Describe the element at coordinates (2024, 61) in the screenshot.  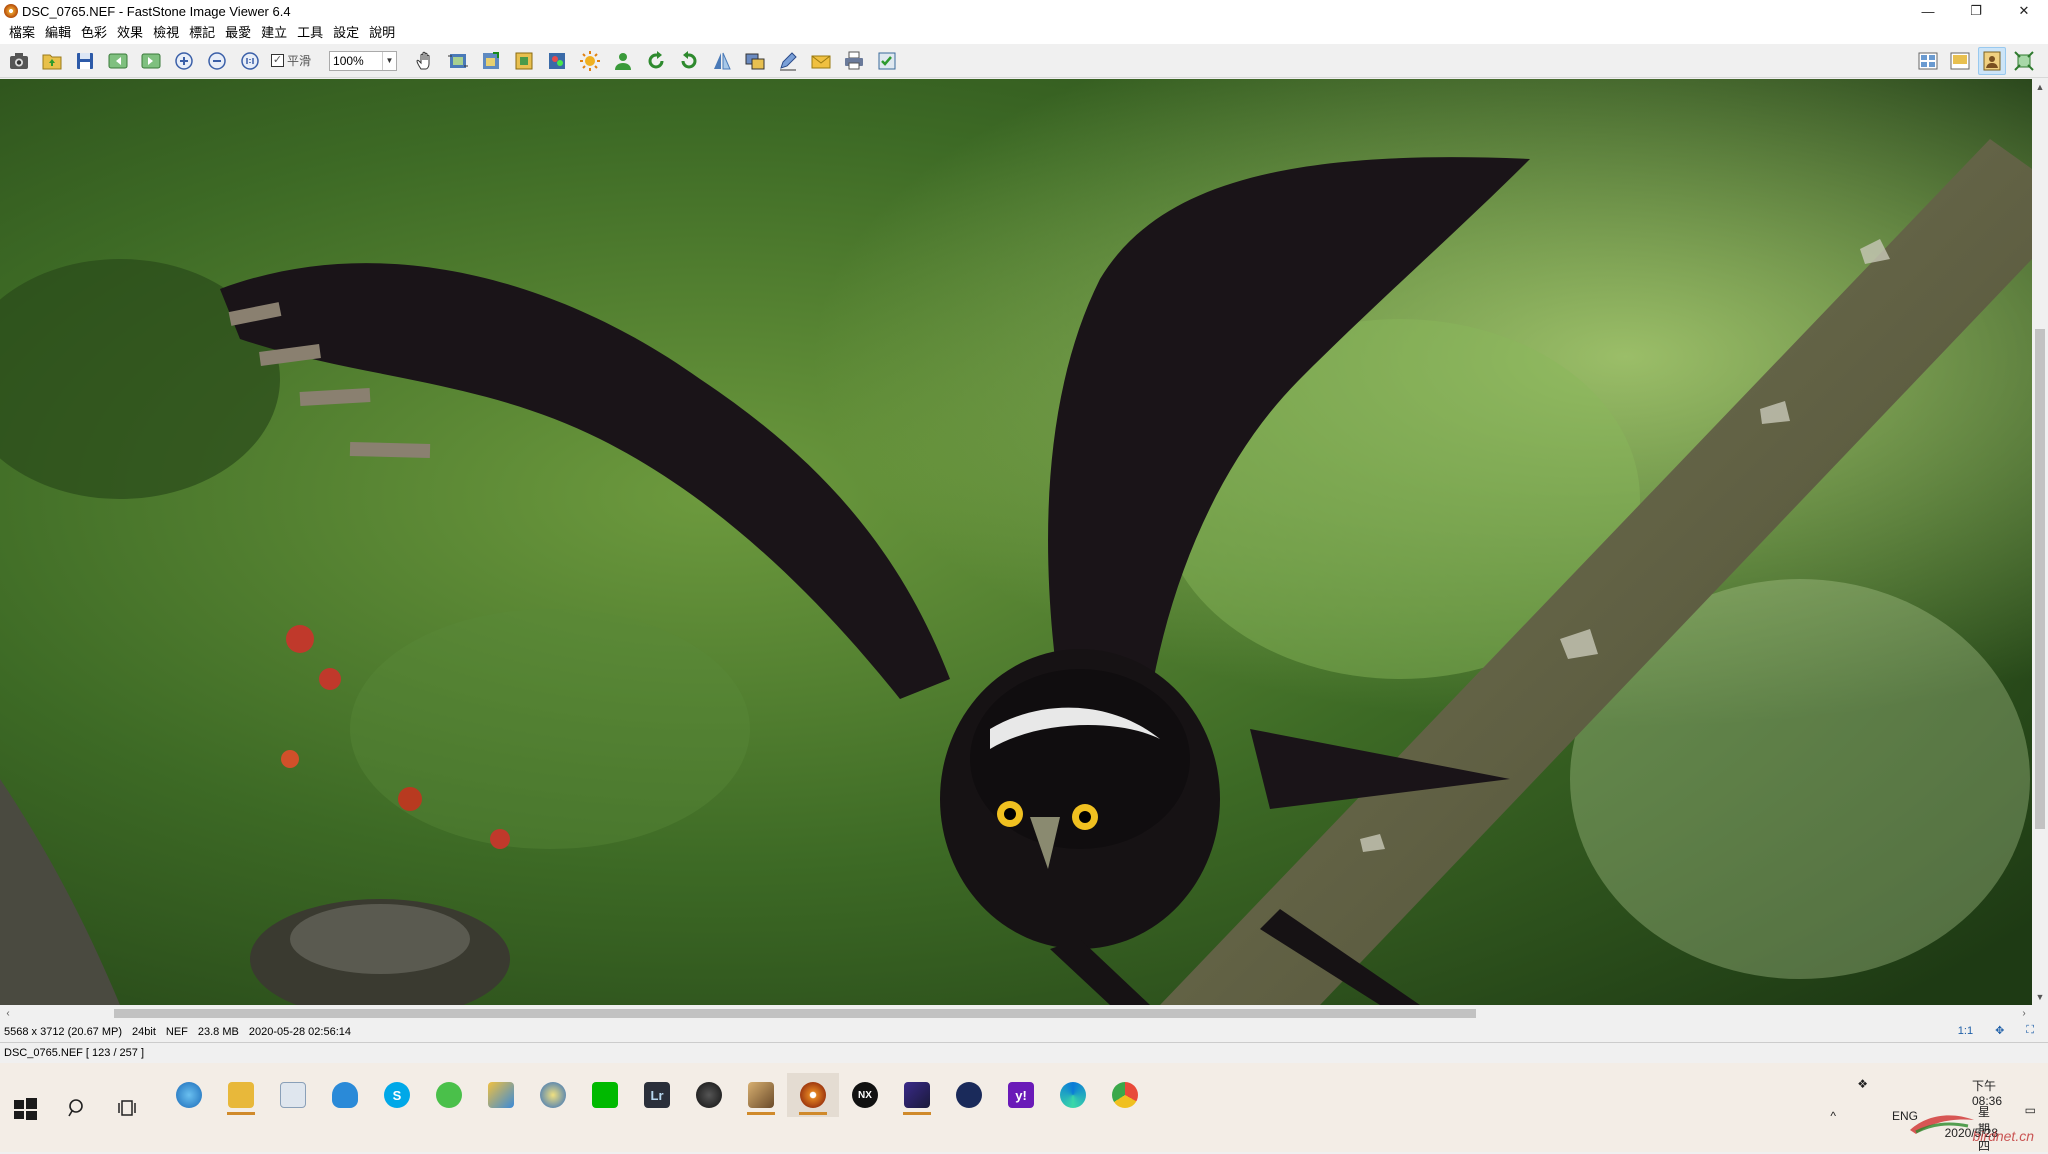
I see `fit-screen-button` at that location.